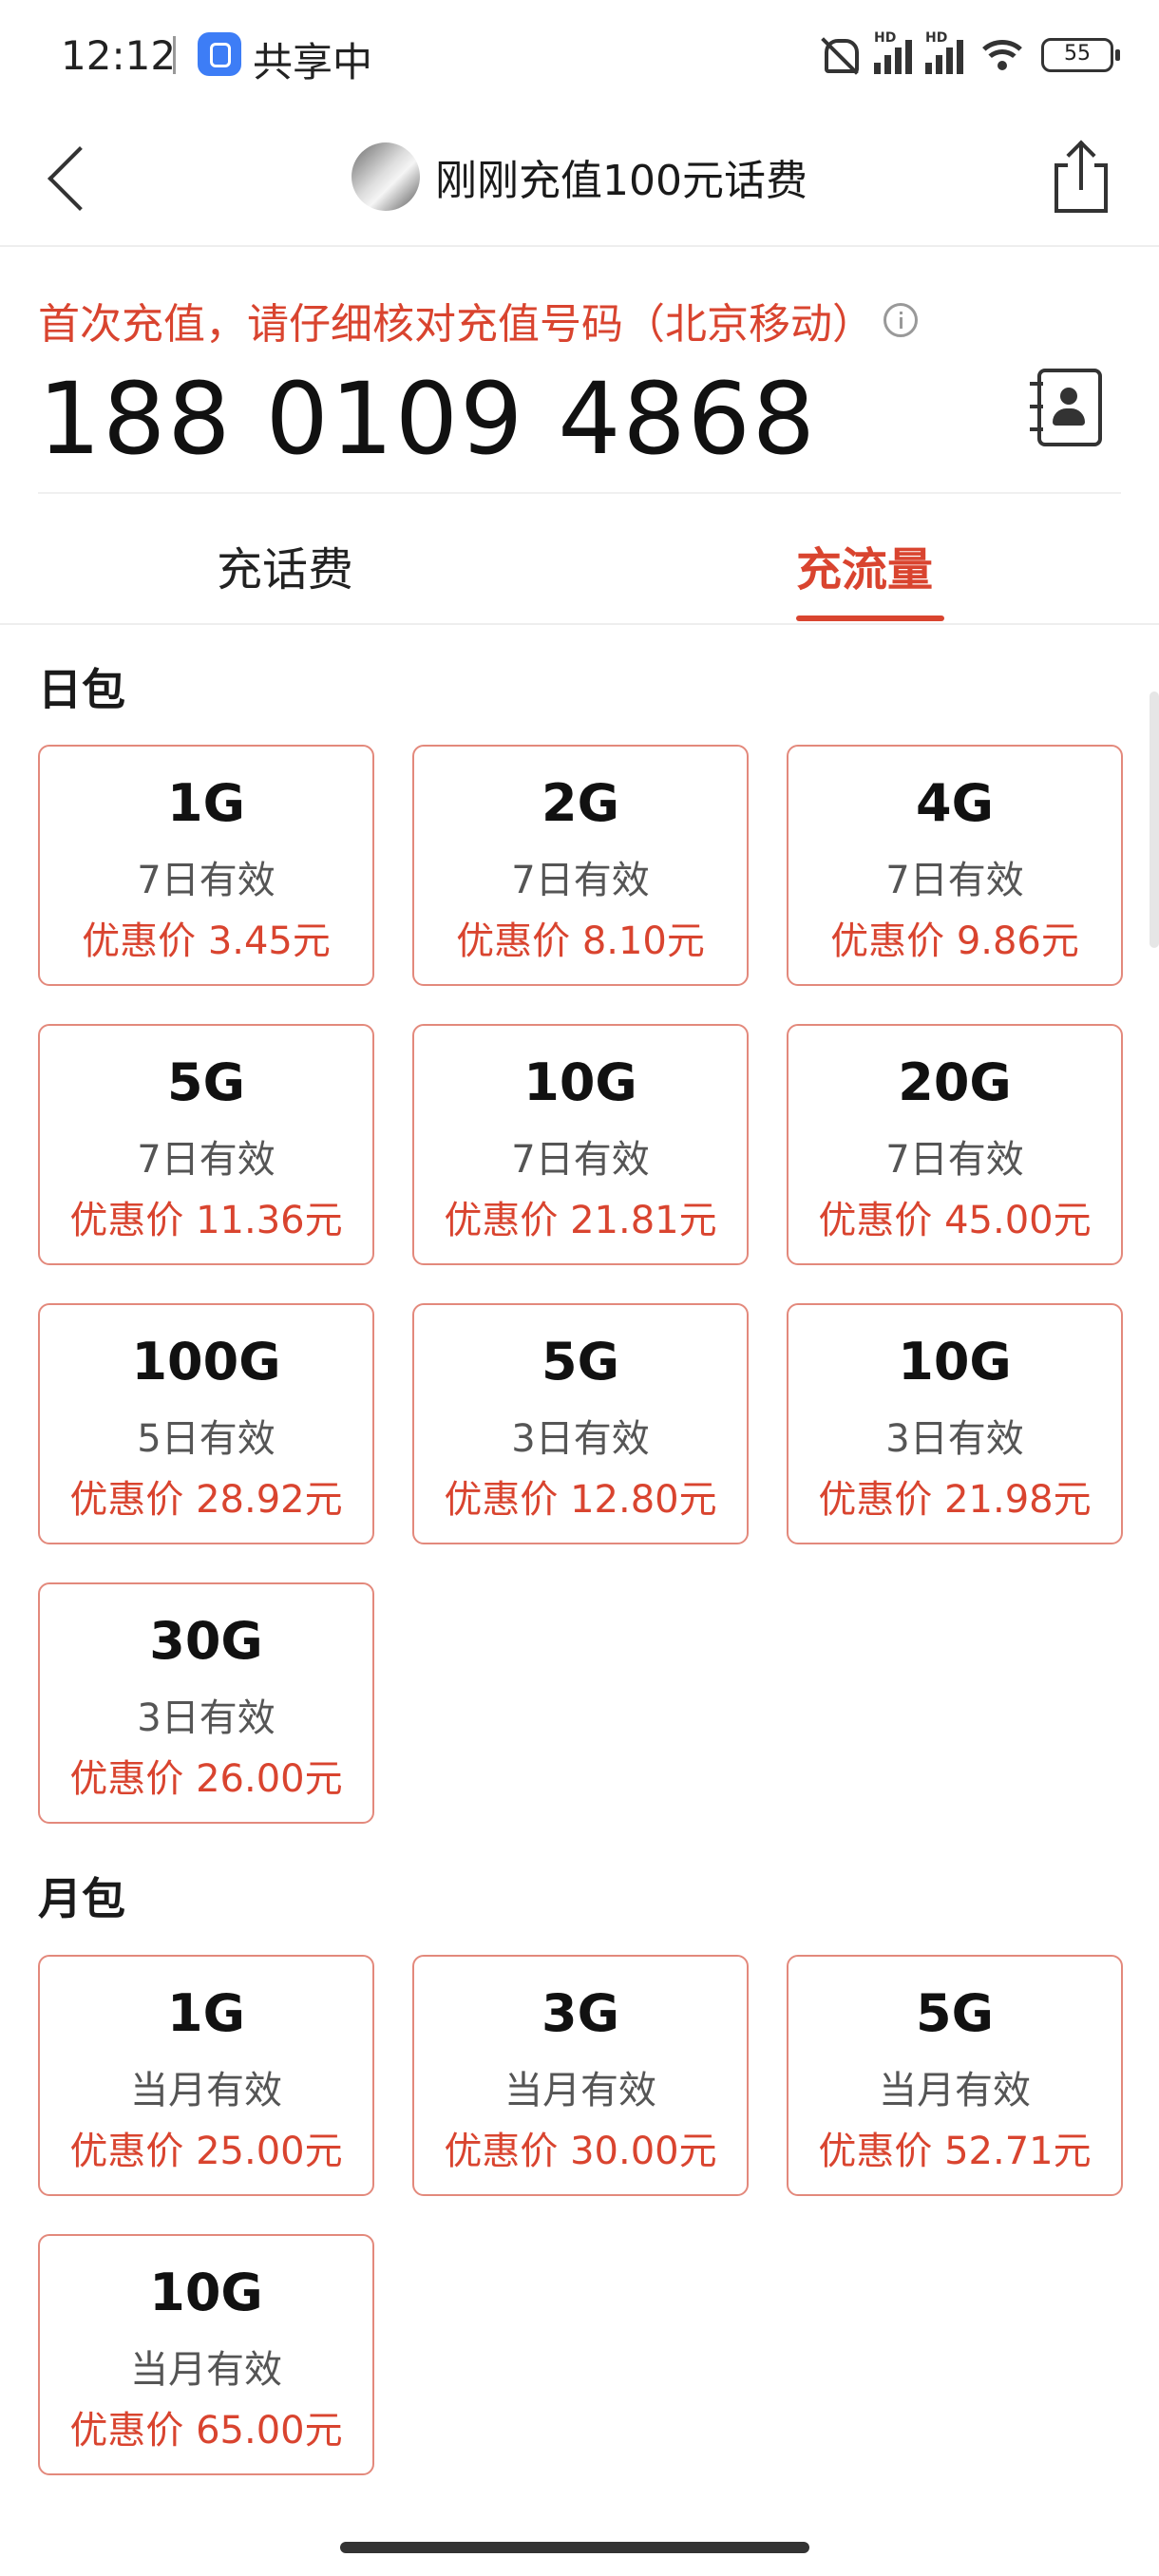 This screenshot has width=1159, height=2576. I want to click on page-title: 刚刚充值100元话费, so click(621, 181).